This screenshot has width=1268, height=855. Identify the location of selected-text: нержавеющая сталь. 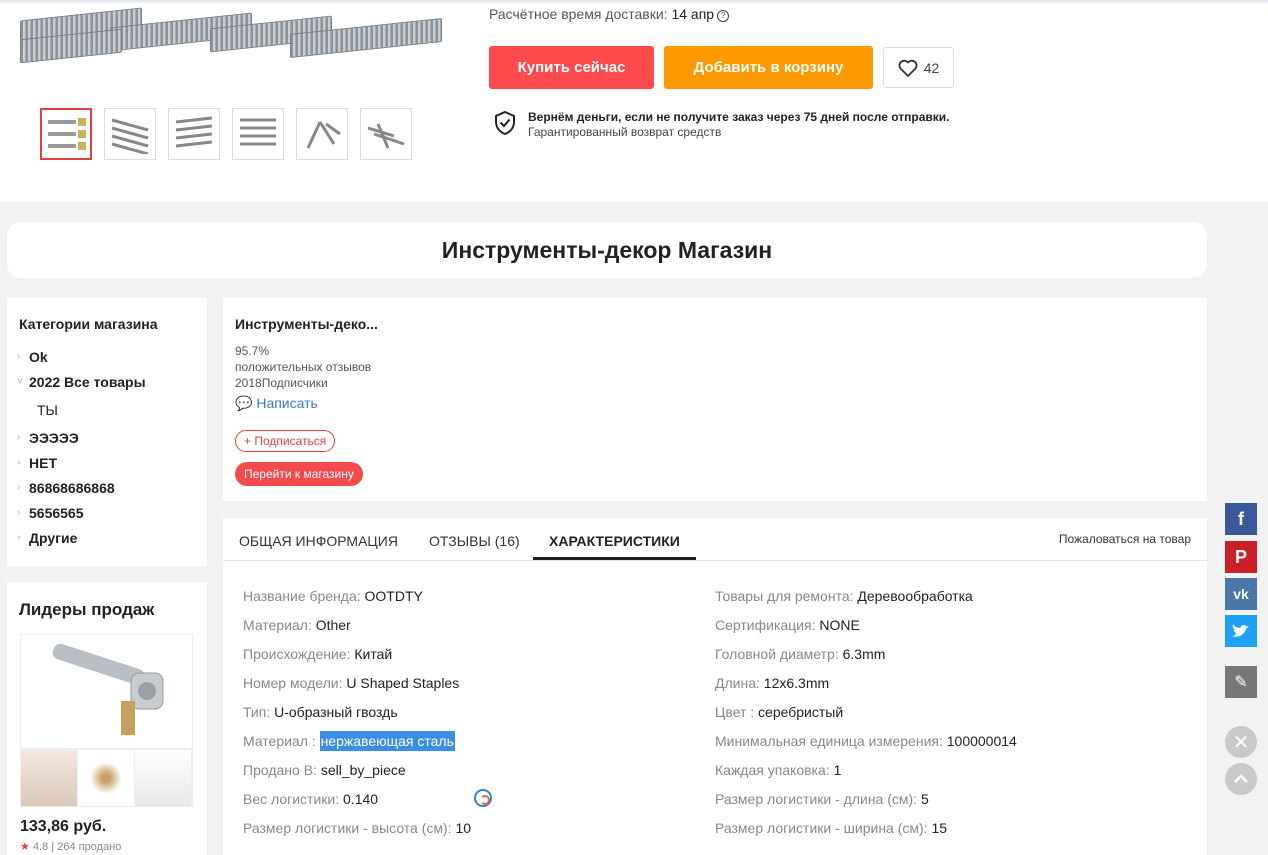
(387, 741).